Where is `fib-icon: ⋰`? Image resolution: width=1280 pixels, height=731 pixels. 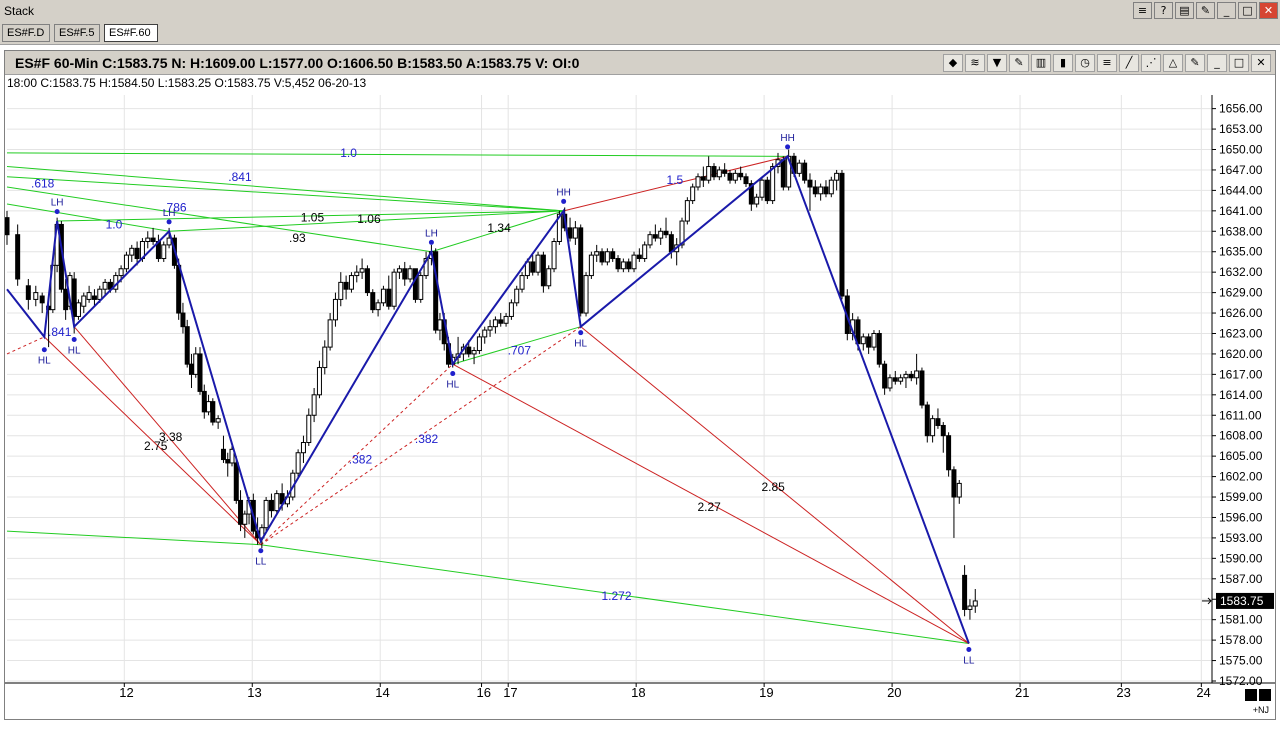
fib-icon: ⋰ is located at coordinates (1151, 63).